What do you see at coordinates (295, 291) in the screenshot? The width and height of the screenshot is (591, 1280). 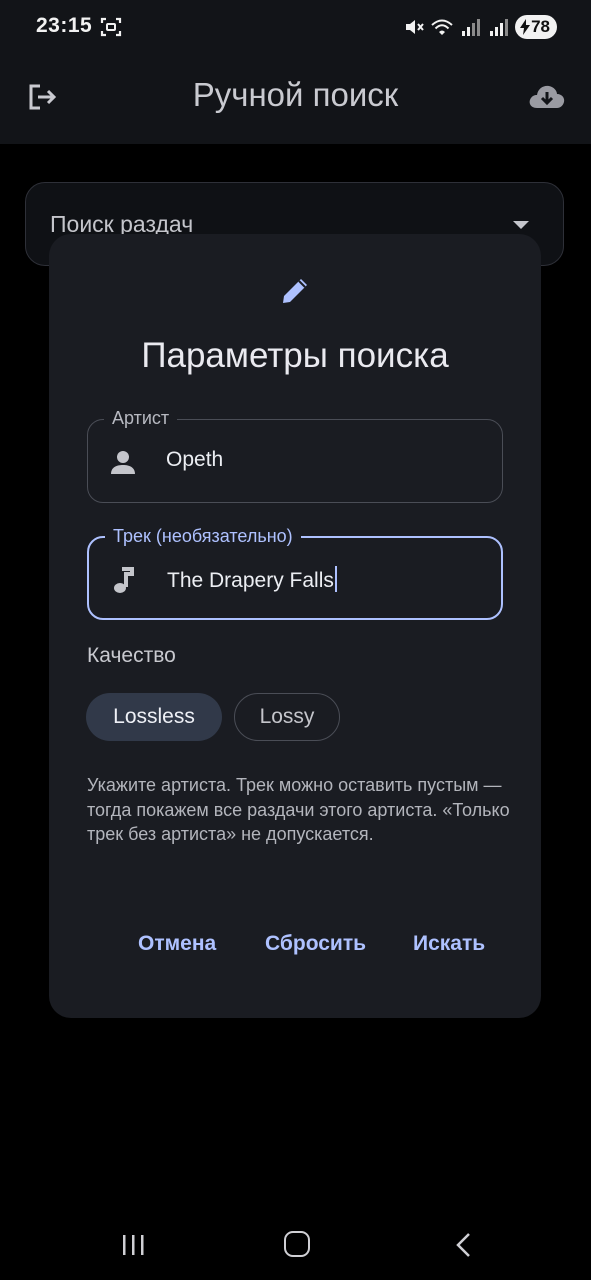 I see `pencil-icon` at bounding box center [295, 291].